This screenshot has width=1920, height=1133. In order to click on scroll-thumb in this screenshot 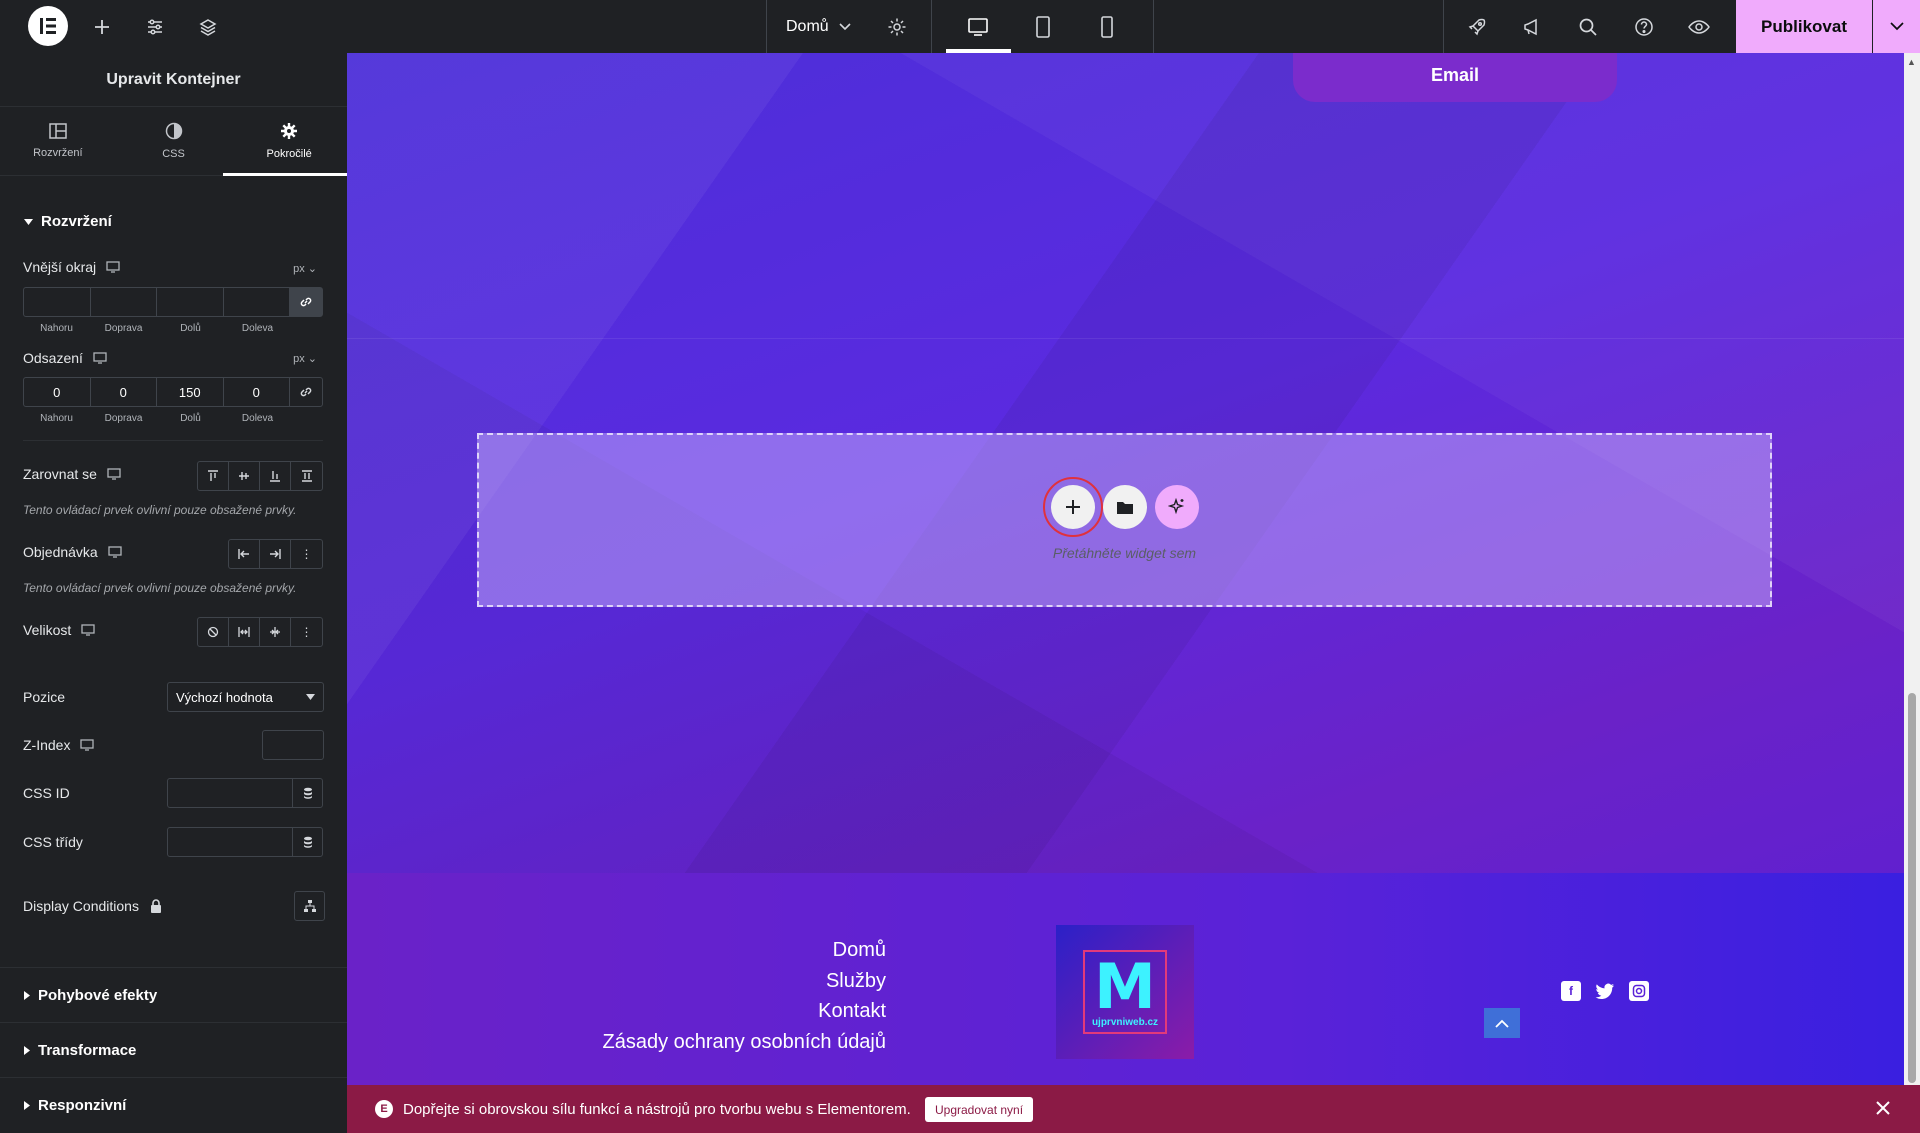, I will do `click(1912, 888)`.